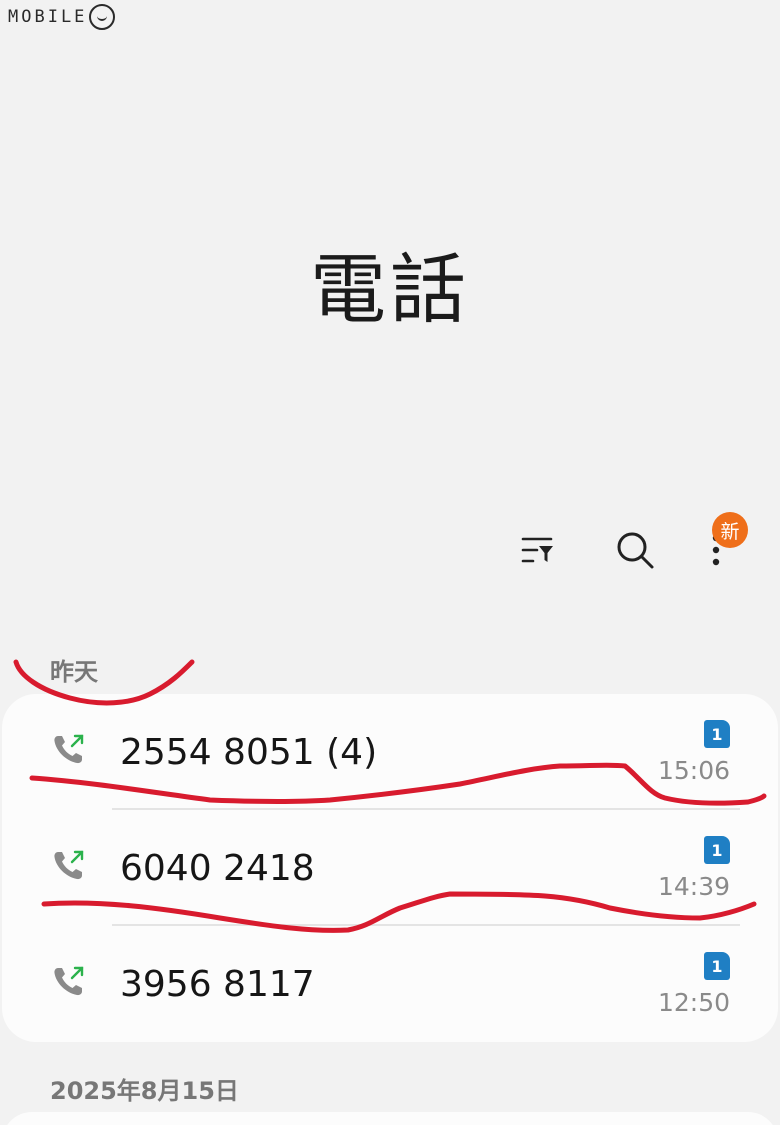 The width and height of the screenshot is (780, 1125). Describe the element at coordinates (217, 868) in the screenshot. I see `call-number: 6040 2418` at that location.